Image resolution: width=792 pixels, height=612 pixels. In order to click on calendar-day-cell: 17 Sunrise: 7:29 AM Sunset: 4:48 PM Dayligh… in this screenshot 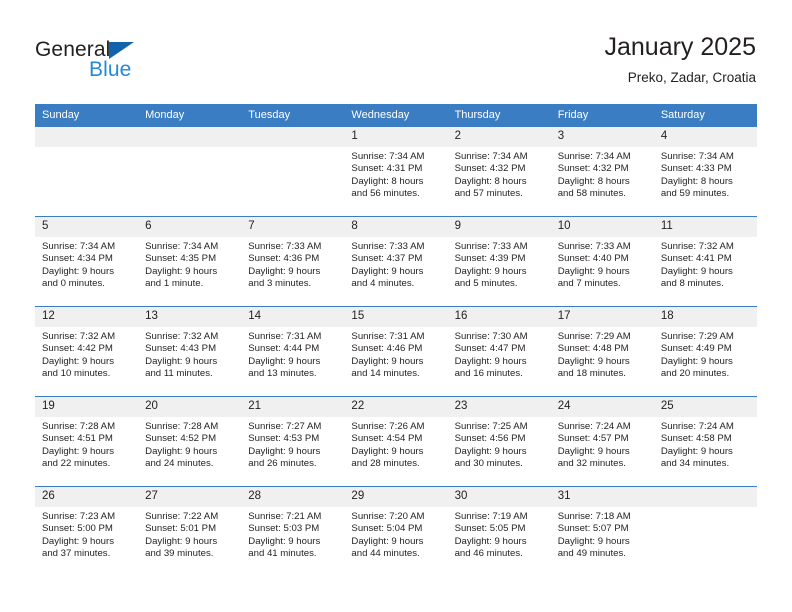, I will do `click(602, 351)`.